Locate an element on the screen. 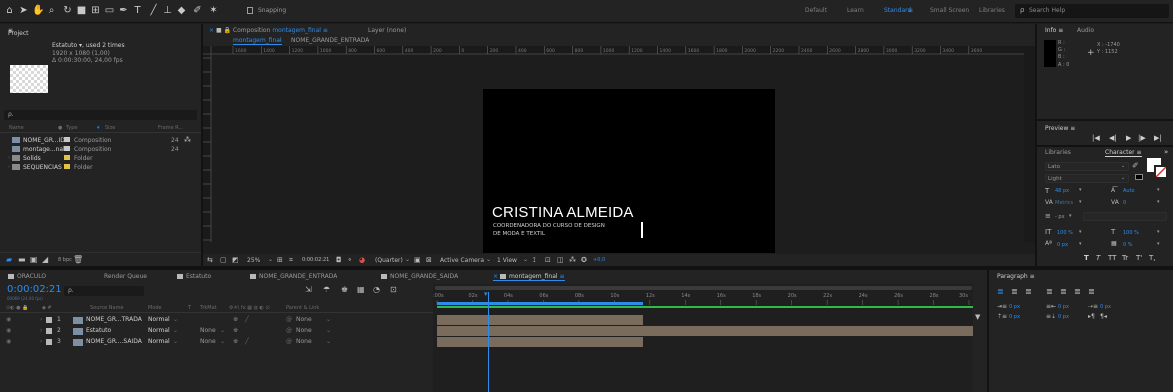 The image size is (1173, 392). swap-colors-icon is located at coordinates (1139, 177).